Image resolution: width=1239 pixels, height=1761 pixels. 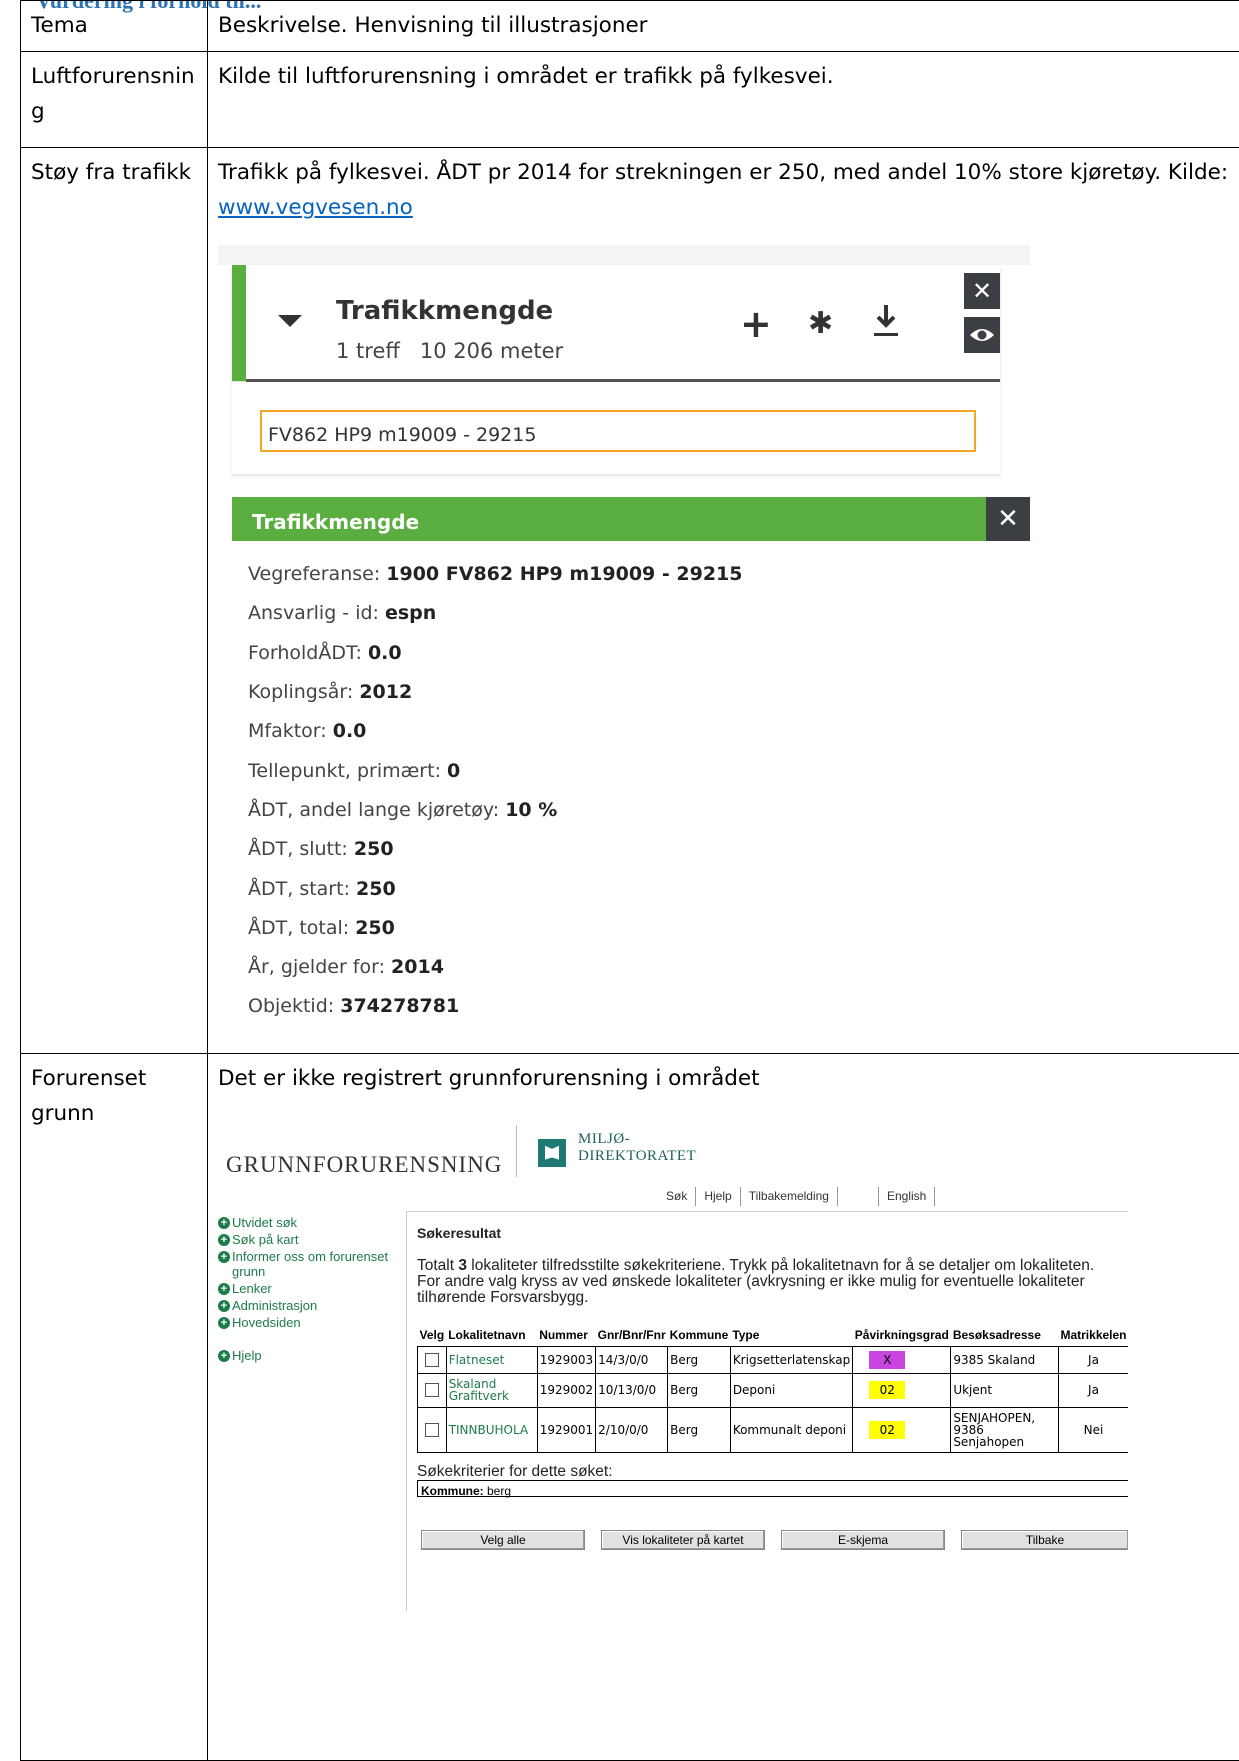 What do you see at coordinates (449, 352) in the screenshot?
I see `panel-summary: 1 treff 10 206 meter` at bounding box center [449, 352].